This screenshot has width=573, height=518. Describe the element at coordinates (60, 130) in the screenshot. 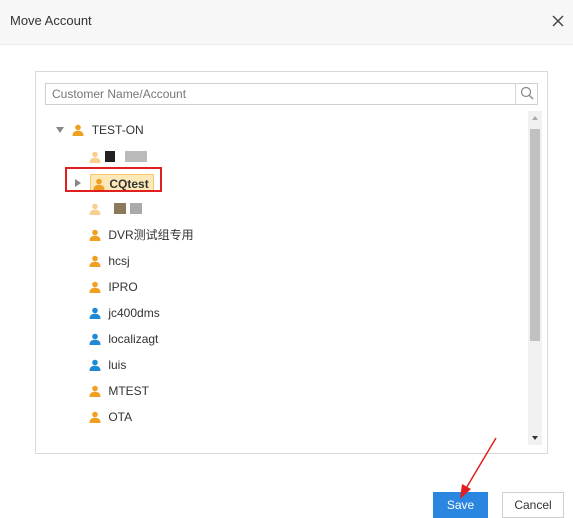

I see `expand-down-icon` at that location.